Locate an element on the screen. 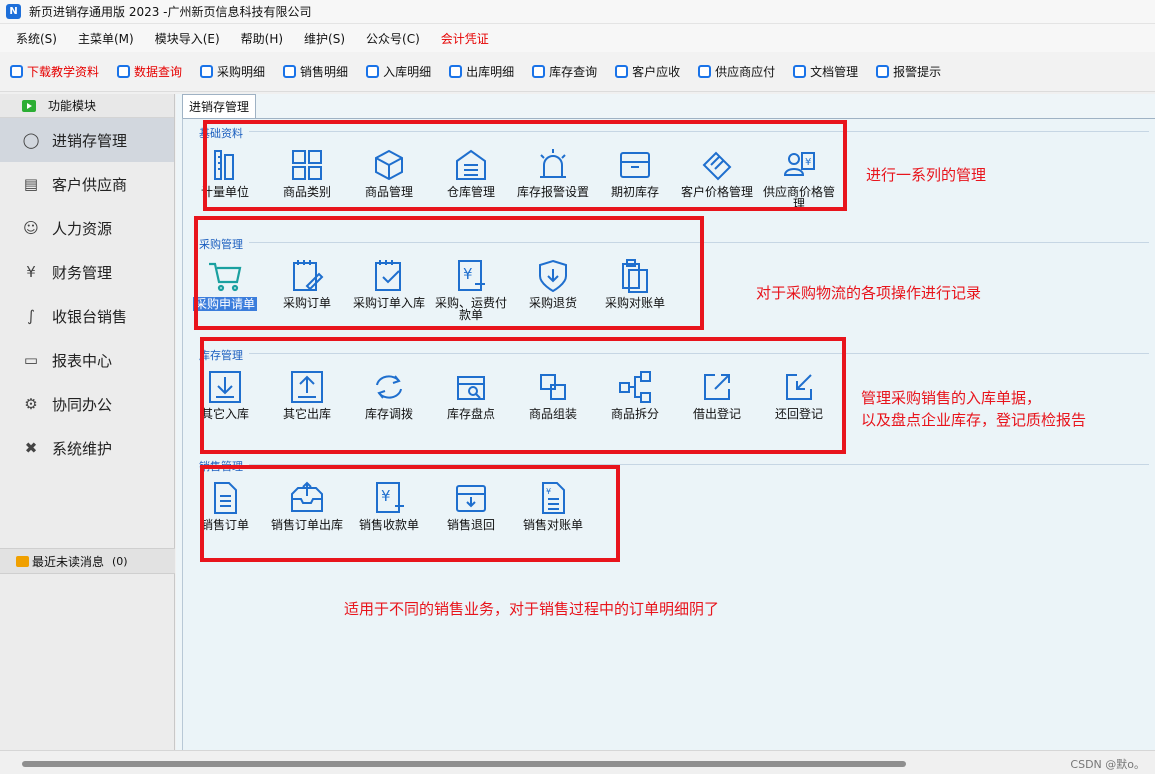  tools-icon: ✖ is located at coordinates (31, 448).